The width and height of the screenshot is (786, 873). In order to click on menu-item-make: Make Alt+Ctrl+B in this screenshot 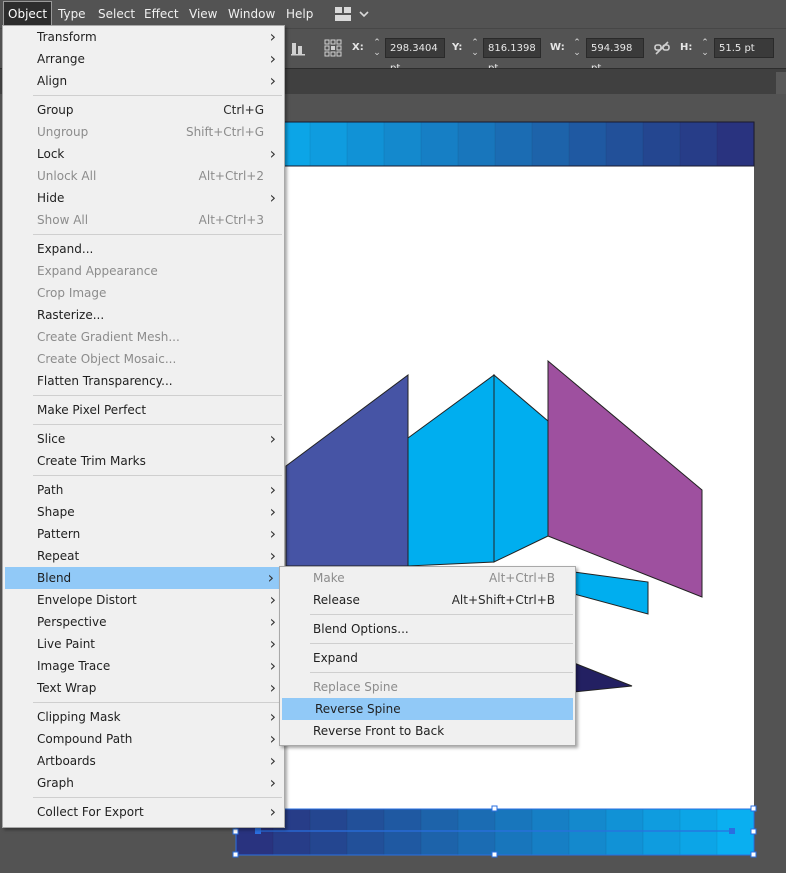, I will do `click(427, 578)`.